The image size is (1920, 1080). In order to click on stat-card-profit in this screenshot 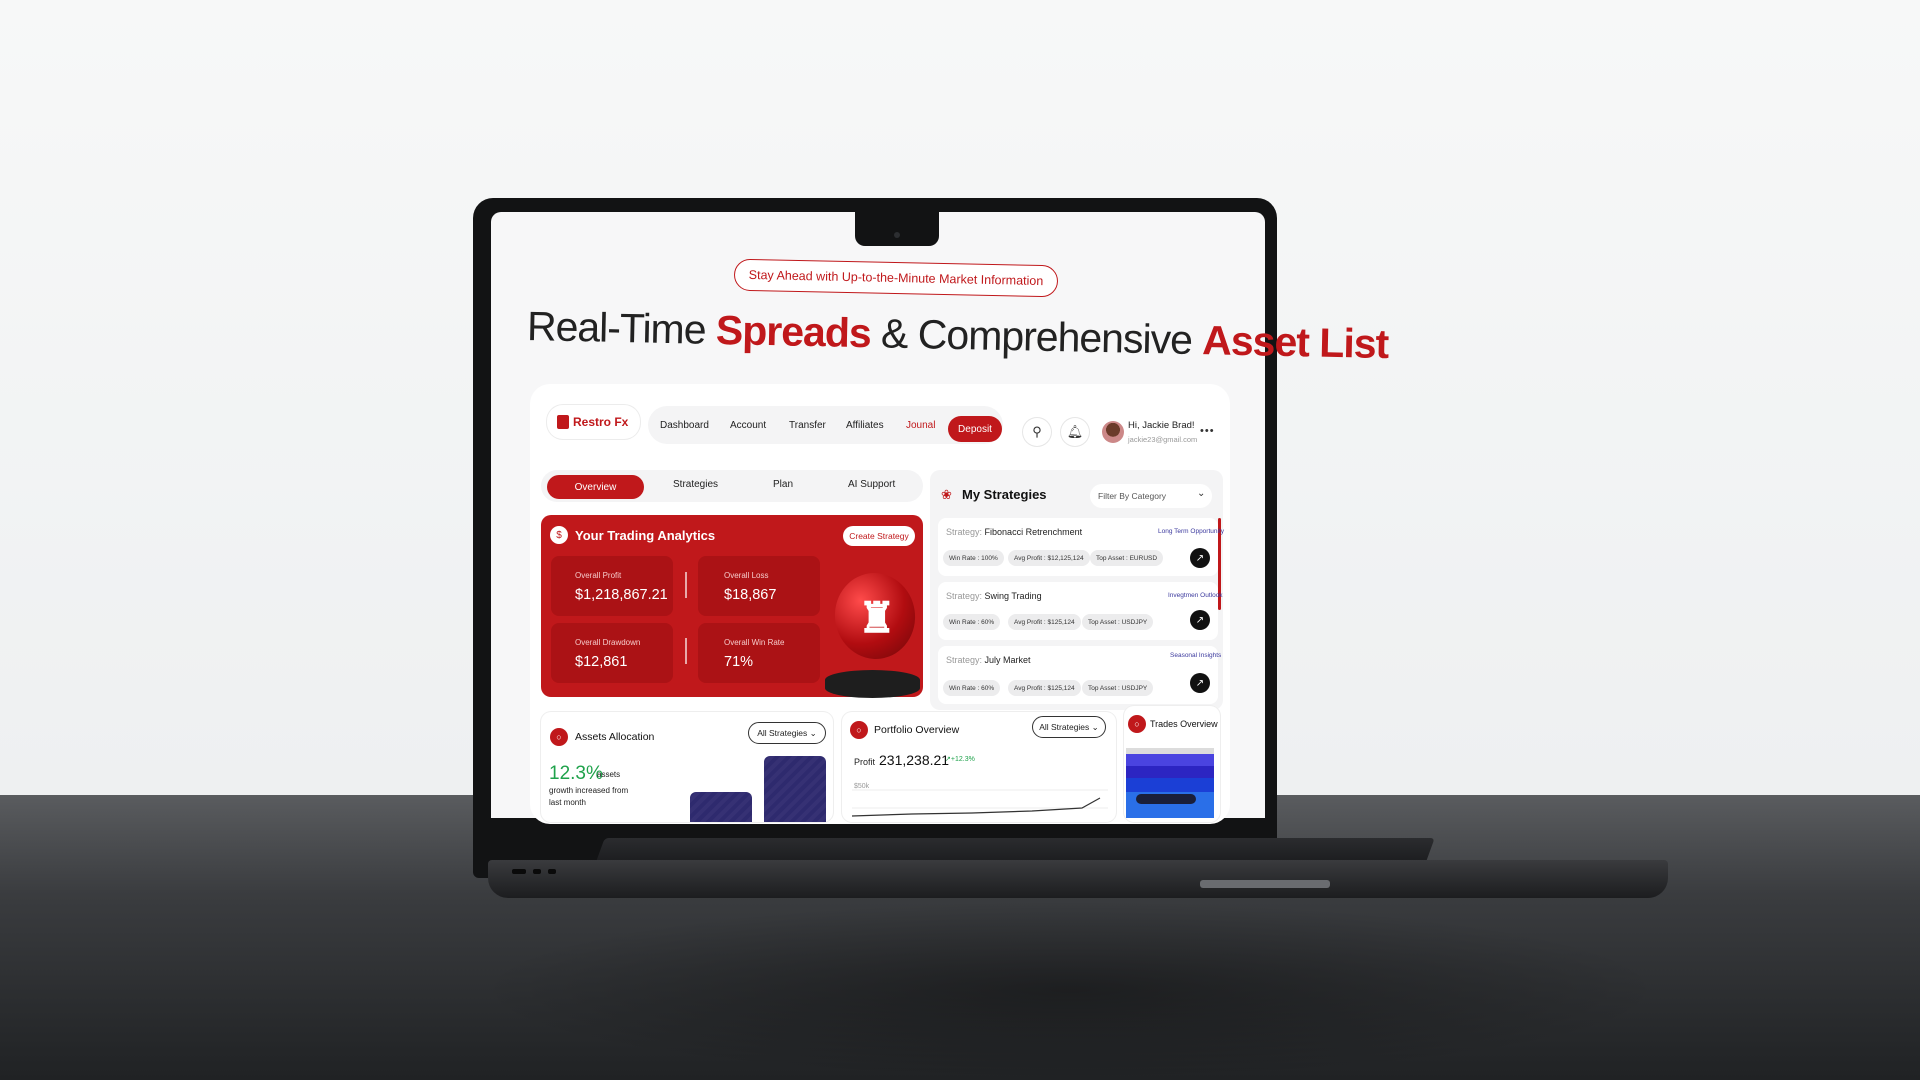, I will do `click(612, 586)`.